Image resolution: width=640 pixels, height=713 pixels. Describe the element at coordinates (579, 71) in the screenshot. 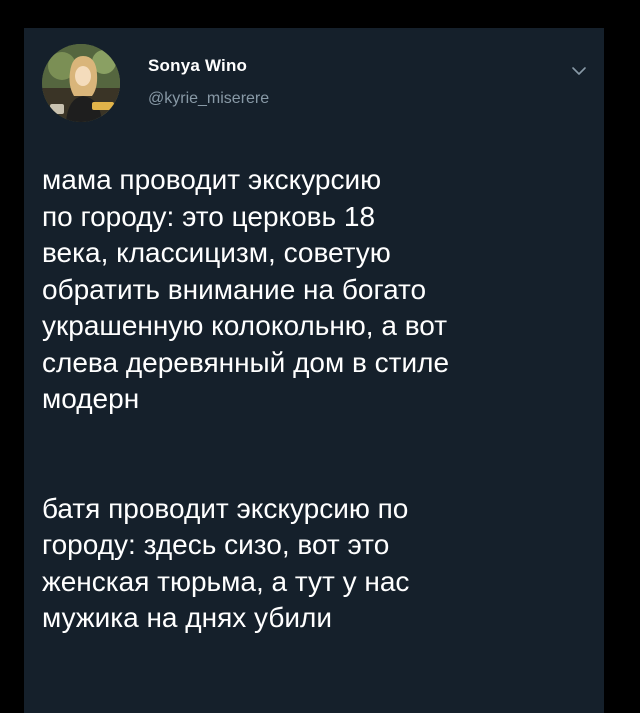

I see `chevron-down-icon` at that location.